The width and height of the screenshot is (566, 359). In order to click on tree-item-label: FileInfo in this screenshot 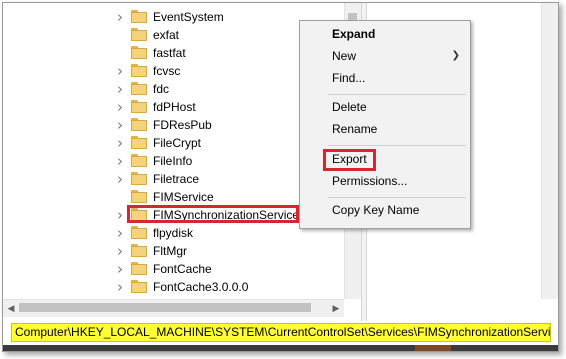, I will do `click(173, 161)`.